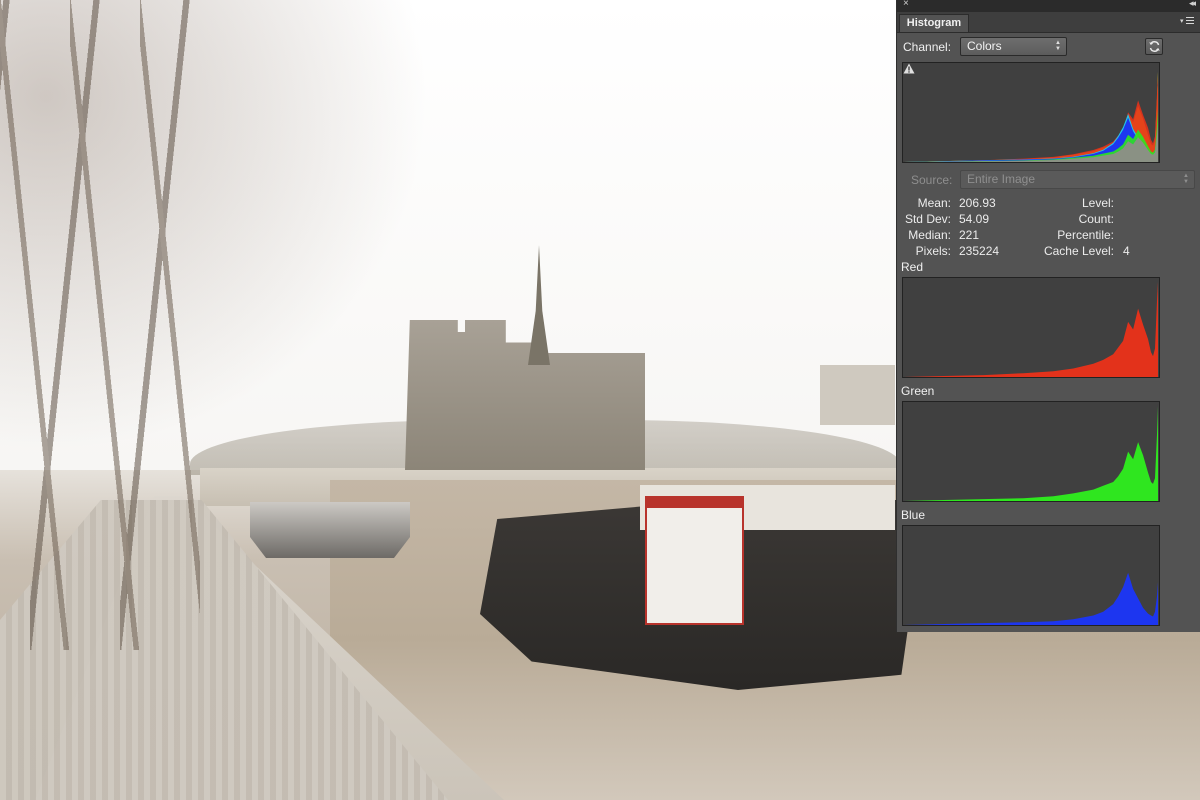 The height and width of the screenshot is (800, 1200). Describe the element at coordinates (1013, 46) in the screenshot. I see `channel-select: Colors ▲ ▼` at that location.